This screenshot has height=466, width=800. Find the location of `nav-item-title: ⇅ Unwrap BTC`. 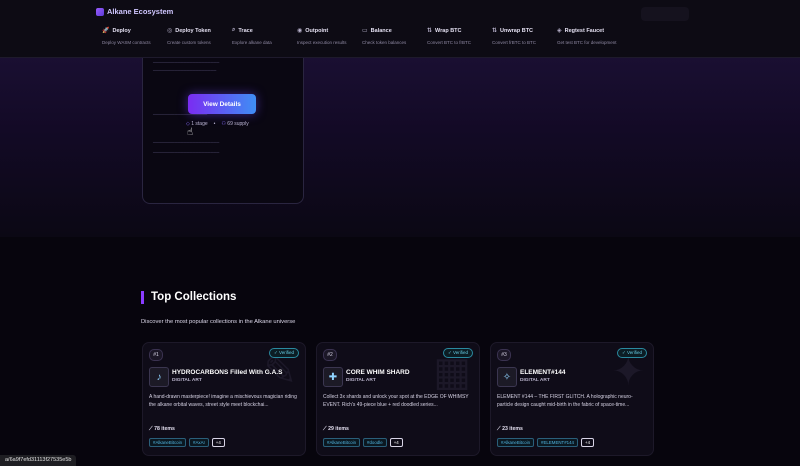

nav-item-title: ⇅ Unwrap BTC is located at coordinates (524, 31).